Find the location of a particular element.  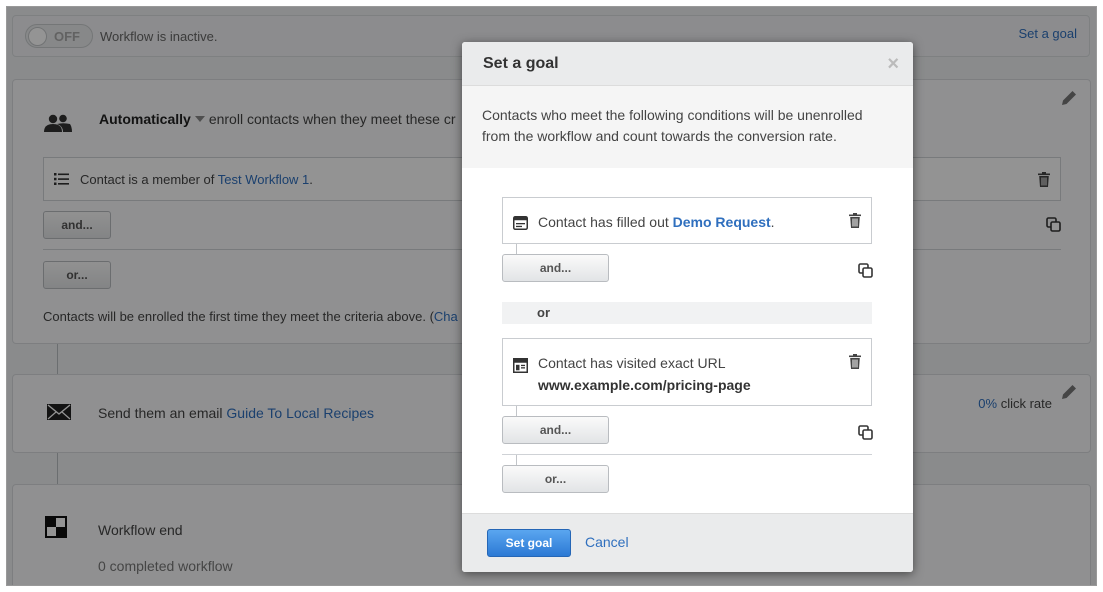

cancel-link: Cancel is located at coordinates (607, 542).